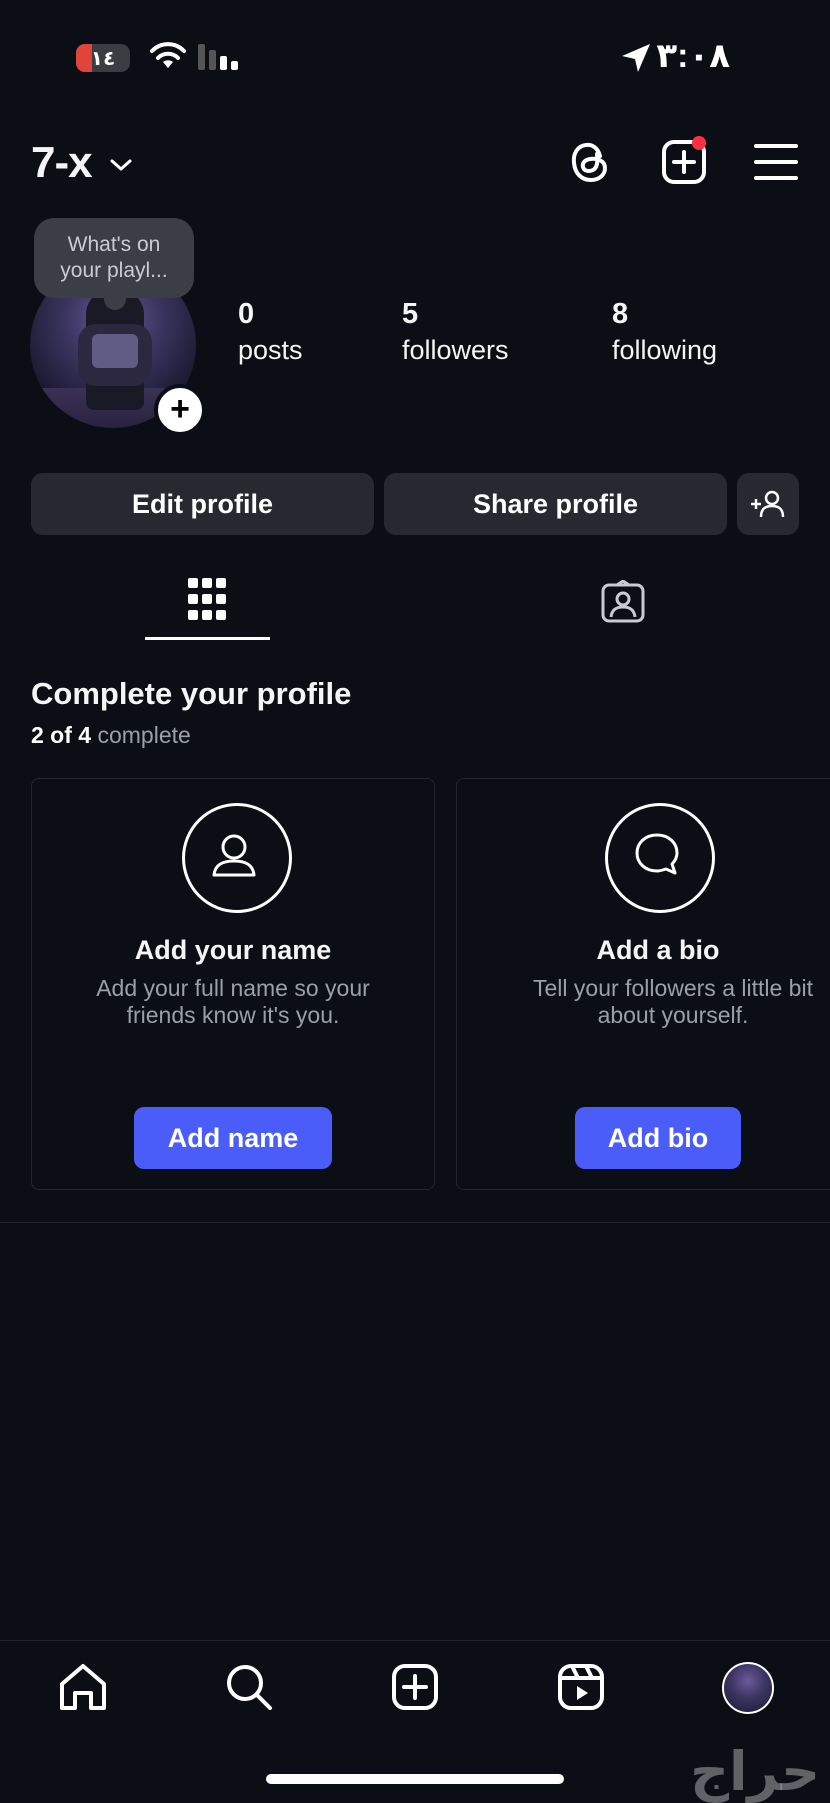 The width and height of the screenshot is (830, 1803). Describe the element at coordinates (699, 143) in the screenshot. I see `notification-dot` at that location.